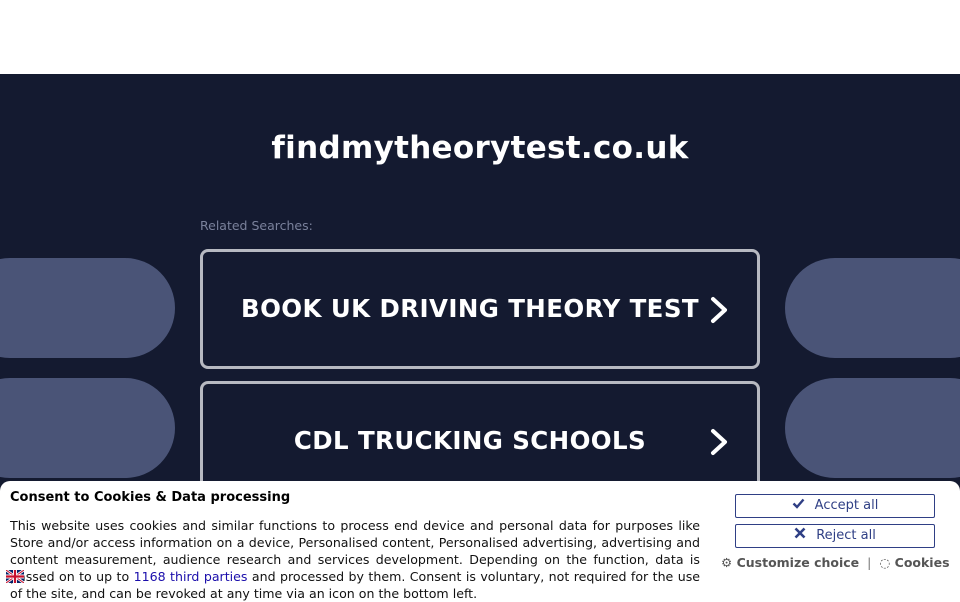 This screenshot has width=960, height=602. Describe the element at coordinates (846, 535) in the screenshot. I see `reject-all-label: Reject all` at that location.